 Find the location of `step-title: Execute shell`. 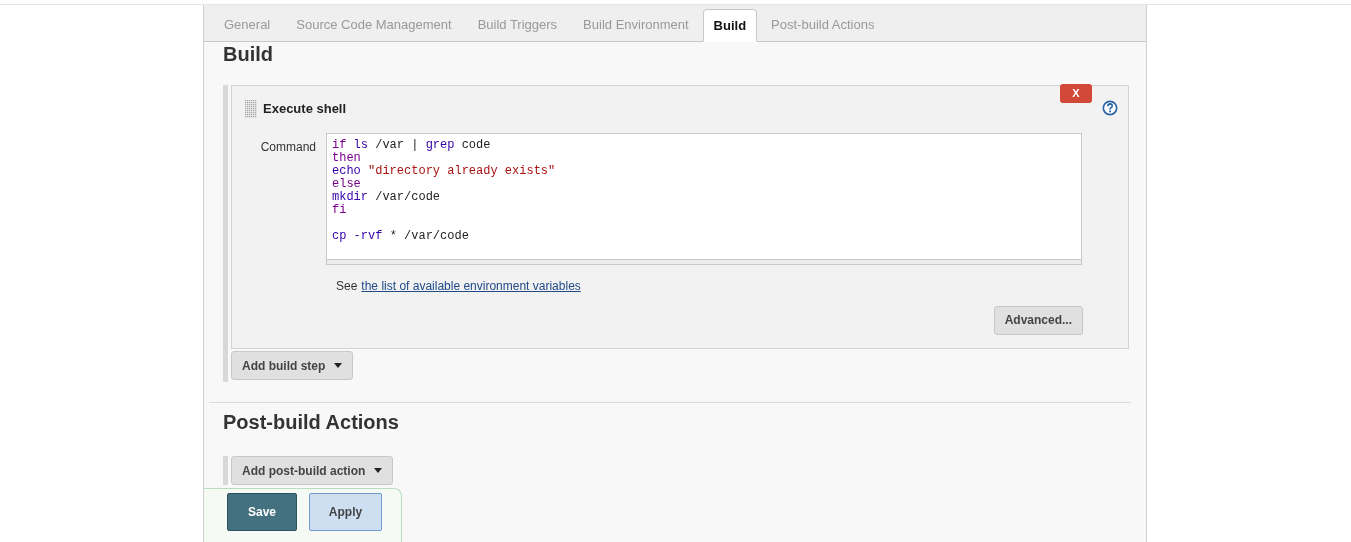

step-title: Execute shell is located at coordinates (305, 109).